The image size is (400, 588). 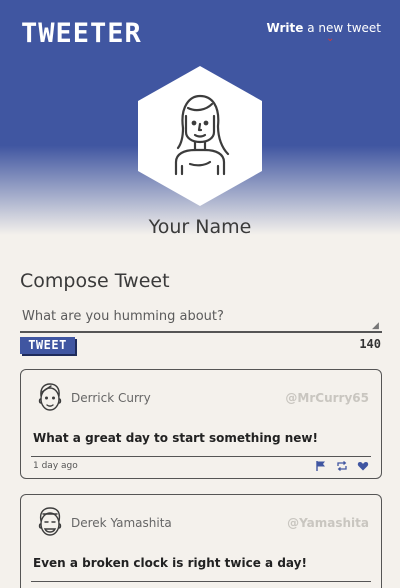 What do you see at coordinates (121, 523) in the screenshot?
I see `tweet-author-name: Derek Yamashita` at bounding box center [121, 523].